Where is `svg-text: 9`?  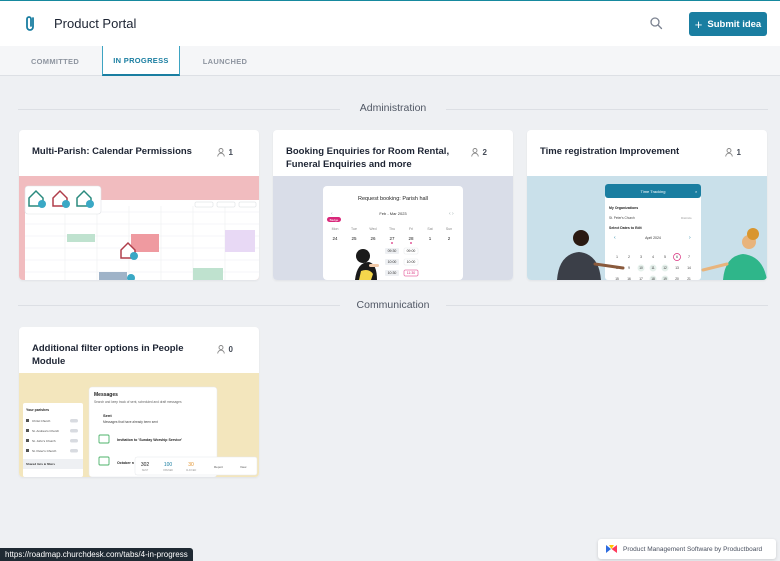
svg-text: 9 is located at coordinates (629, 268).